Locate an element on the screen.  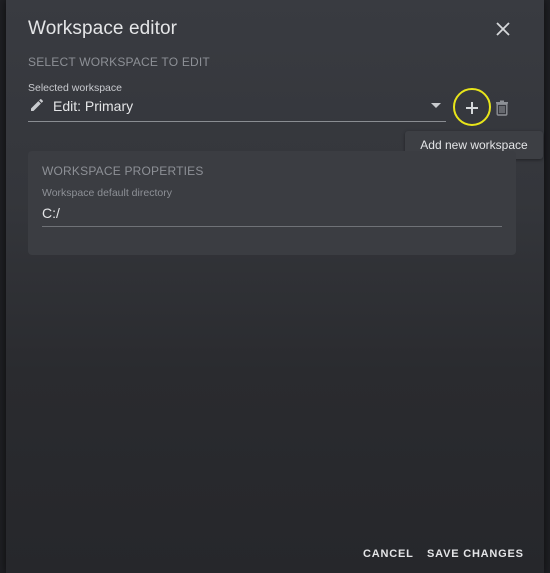
cancel-button: CANCEL is located at coordinates (388, 554).